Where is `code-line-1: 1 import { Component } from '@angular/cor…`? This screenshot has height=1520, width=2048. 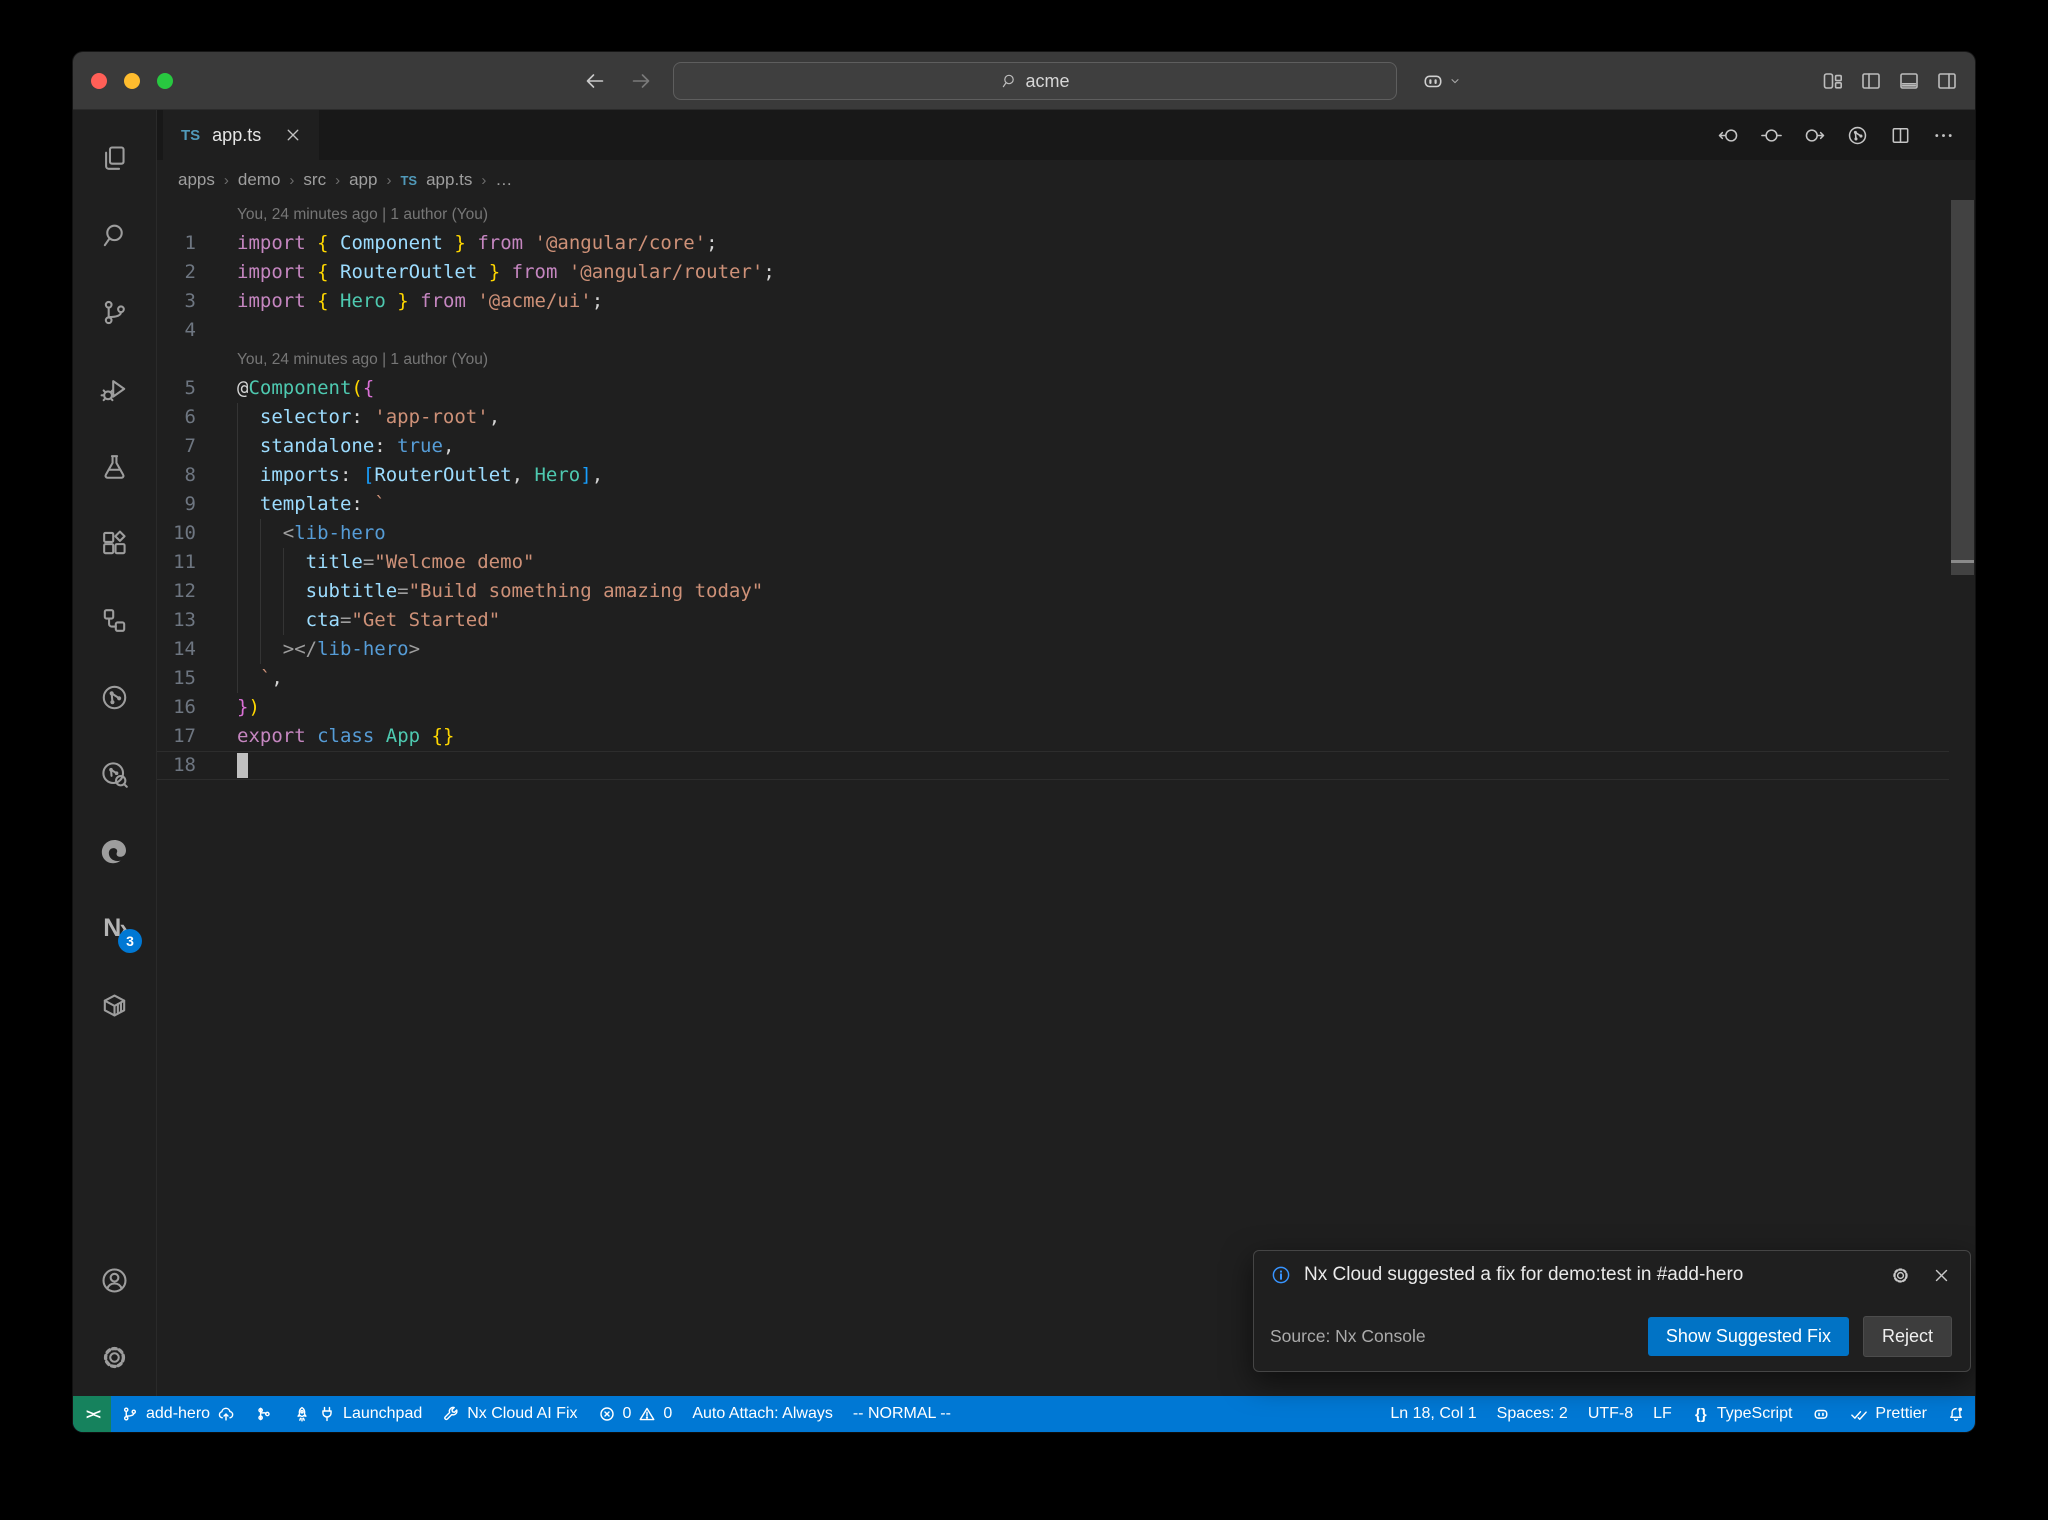 code-line-1: 1 import { Component } from '@angular/cor… is located at coordinates (1053, 243).